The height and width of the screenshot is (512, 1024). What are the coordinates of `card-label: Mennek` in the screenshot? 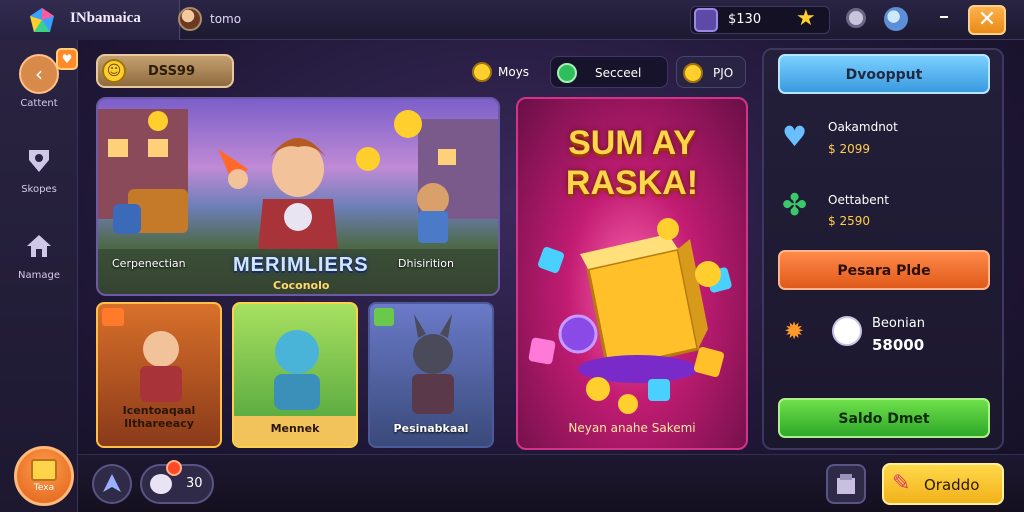 It's located at (295, 428).